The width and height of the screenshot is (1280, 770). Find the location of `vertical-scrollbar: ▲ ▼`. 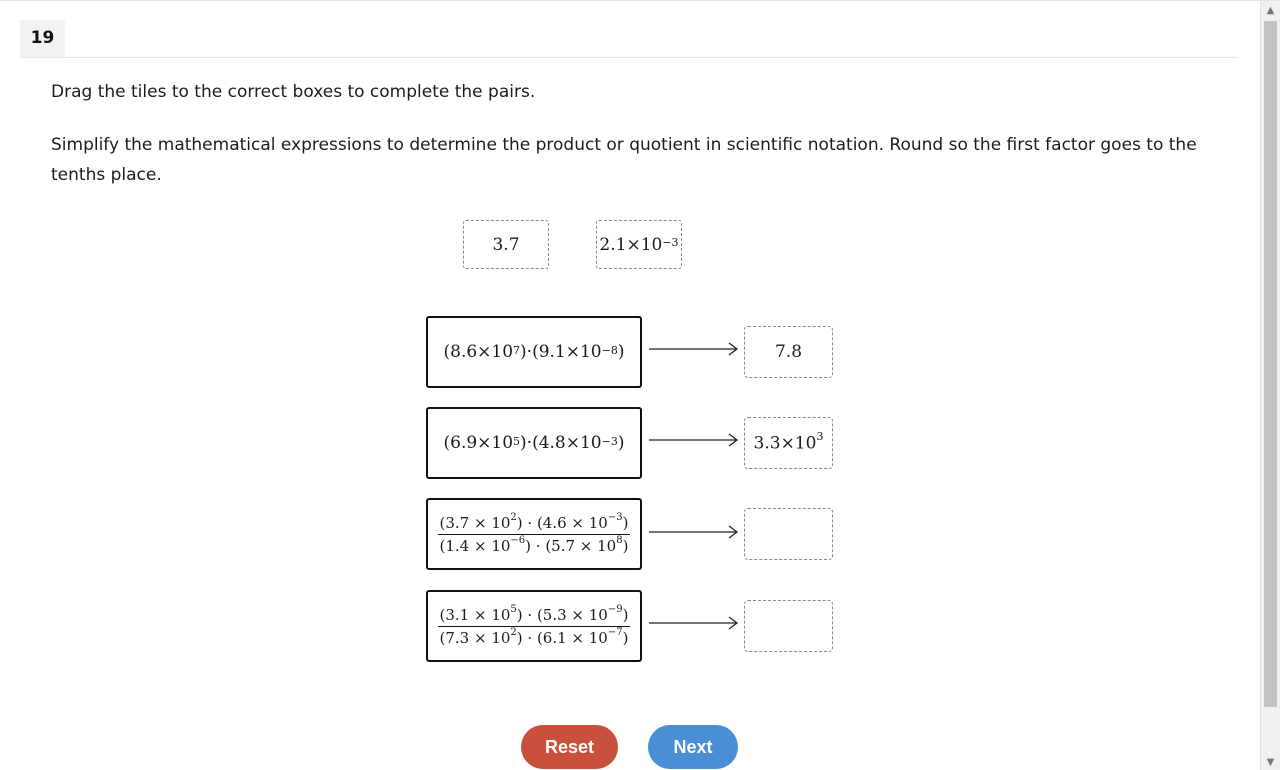

vertical-scrollbar: ▲ ▼ is located at coordinates (1270, 385).